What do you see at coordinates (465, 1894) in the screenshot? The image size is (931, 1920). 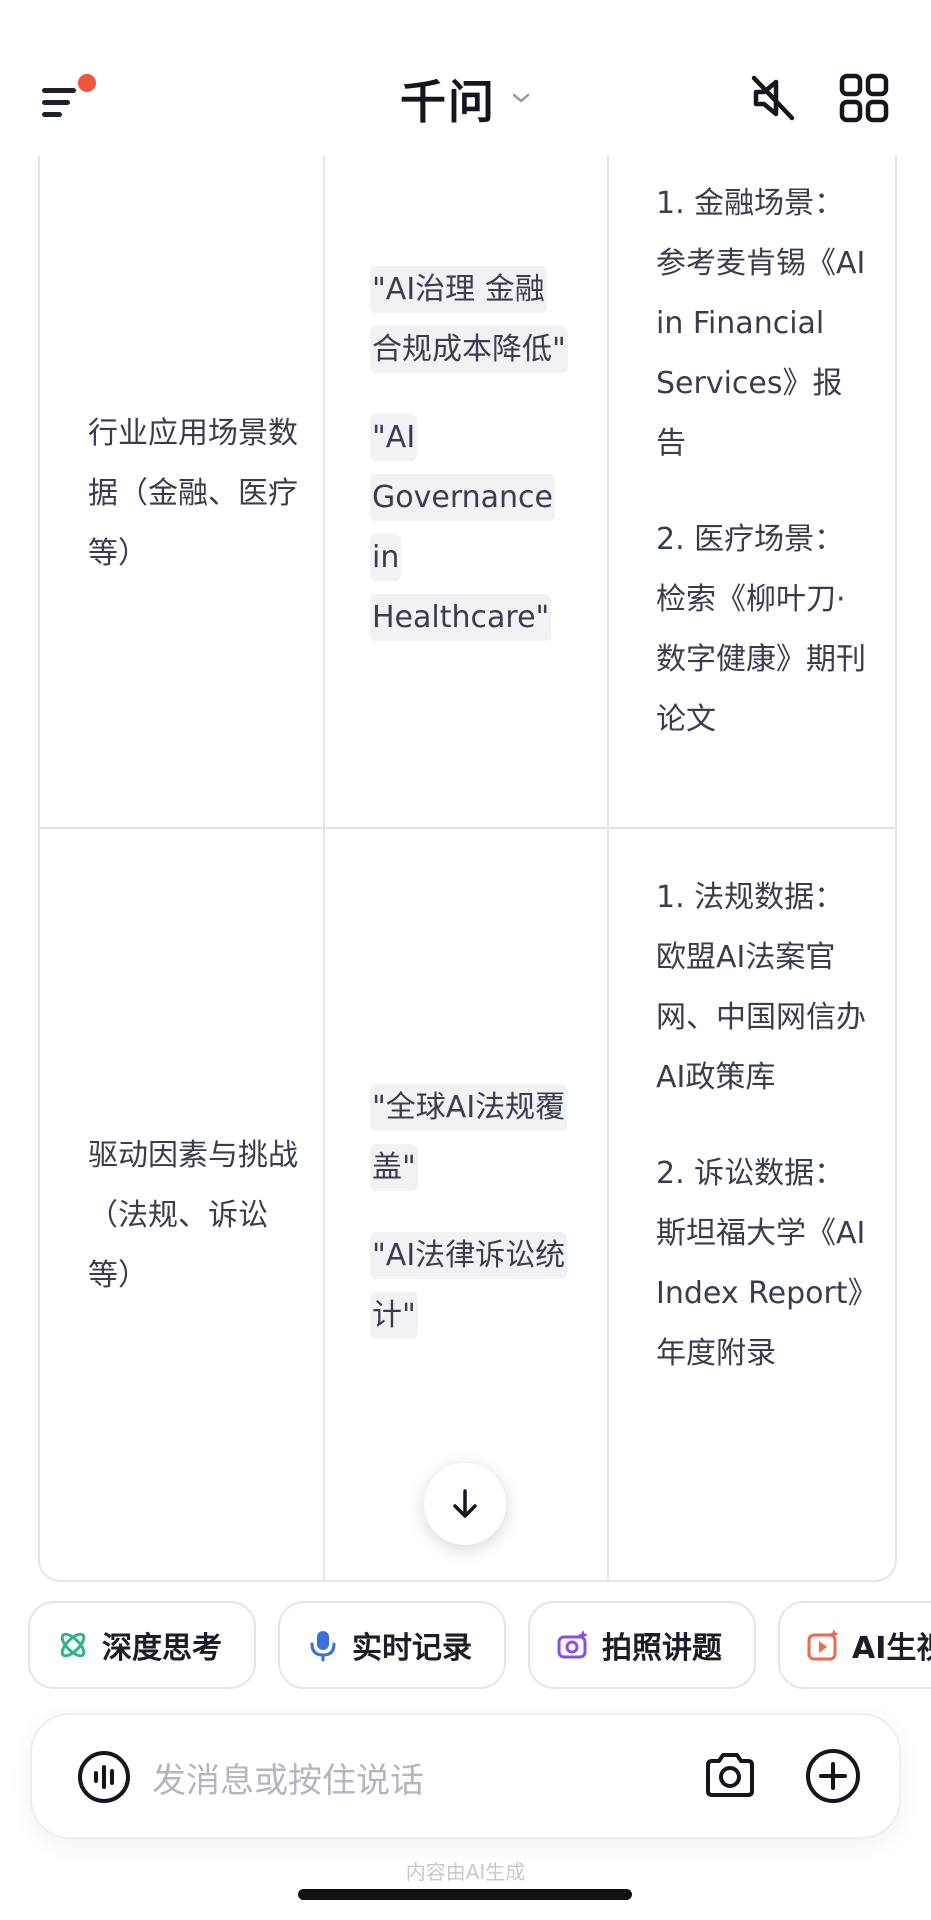 I see `home-indicator` at bounding box center [465, 1894].